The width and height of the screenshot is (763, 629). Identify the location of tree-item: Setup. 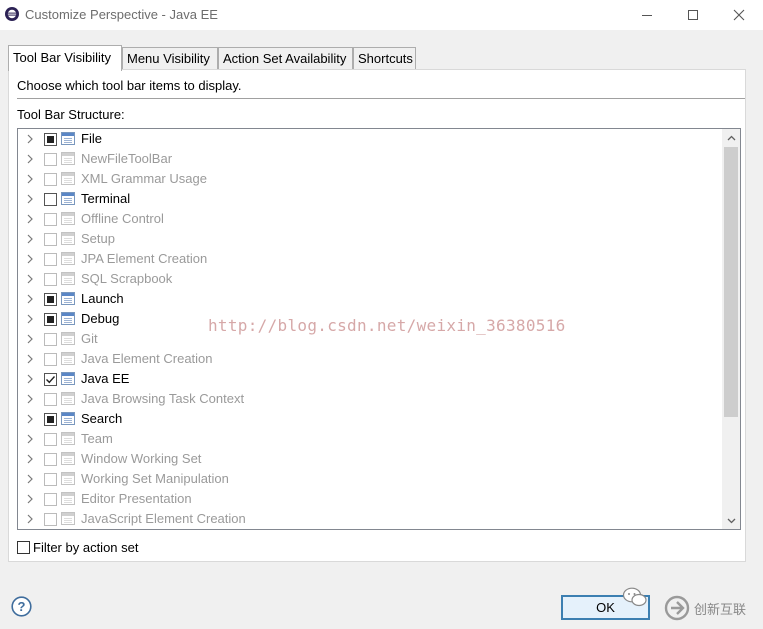
(370, 239).